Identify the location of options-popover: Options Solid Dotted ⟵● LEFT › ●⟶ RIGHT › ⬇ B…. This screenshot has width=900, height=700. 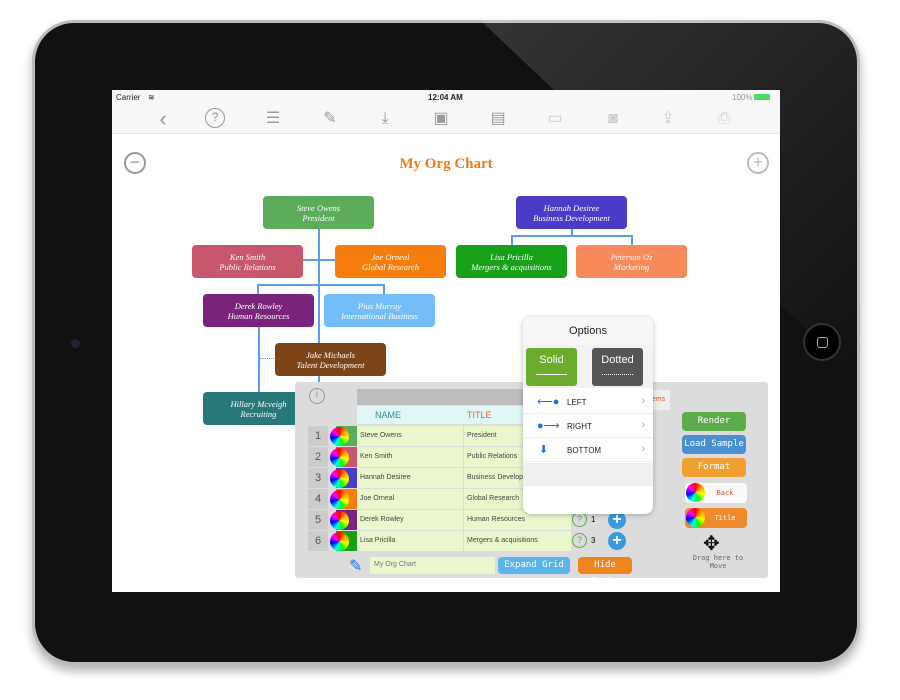
(588, 415).